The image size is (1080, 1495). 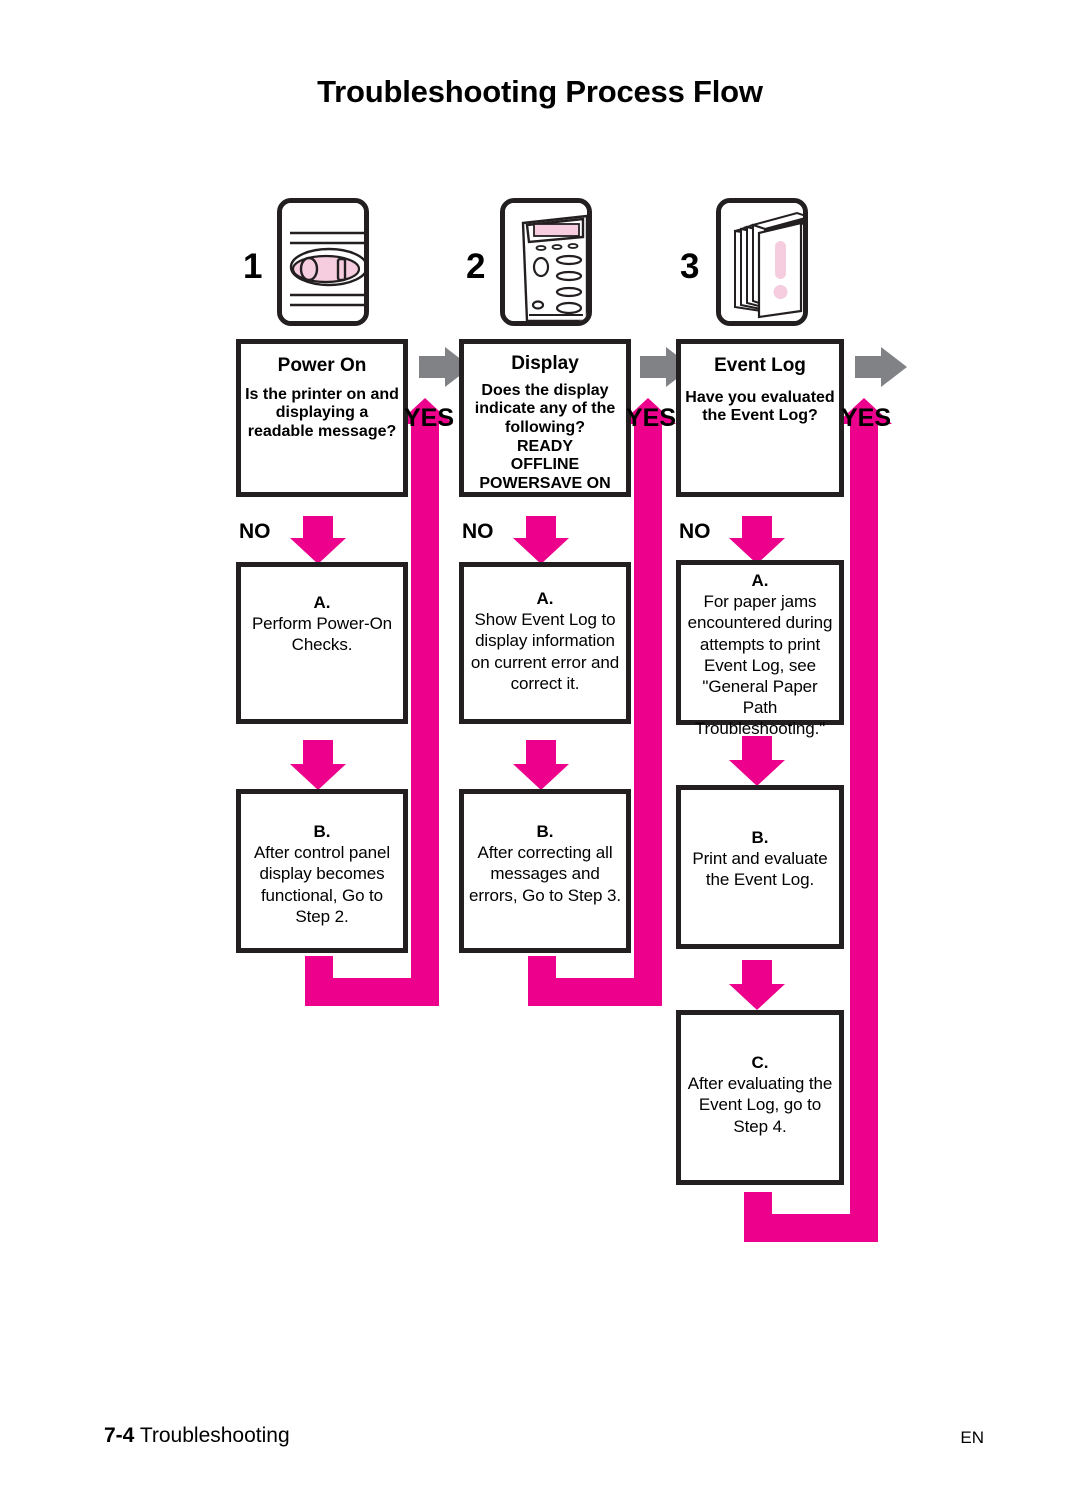 I want to click on yes-label-1: YES, so click(x=429, y=418).